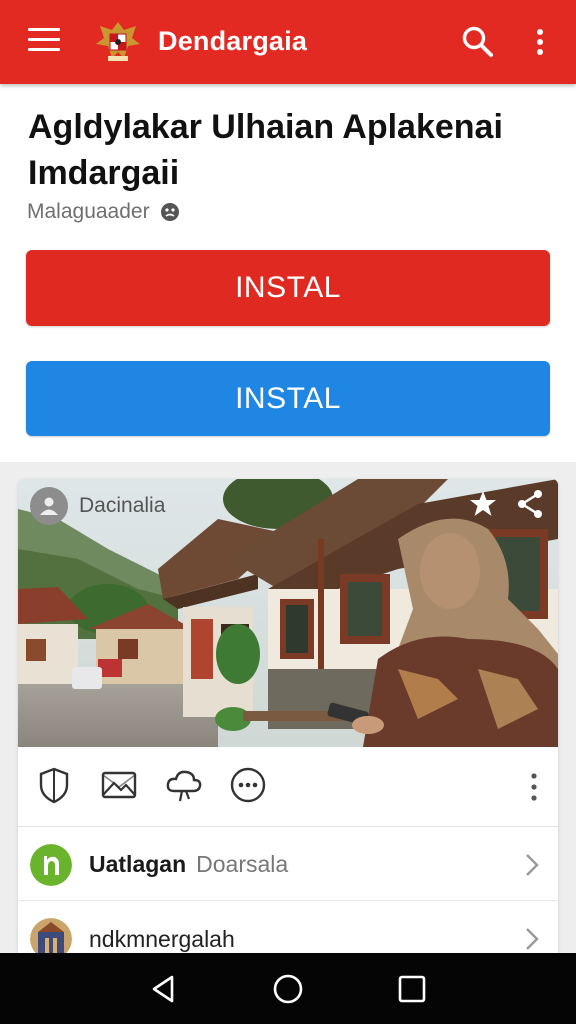 The height and width of the screenshot is (1024, 576). Describe the element at coordinates (184, 785) in the screenshot. I see `cloud-share-icon` at that location.